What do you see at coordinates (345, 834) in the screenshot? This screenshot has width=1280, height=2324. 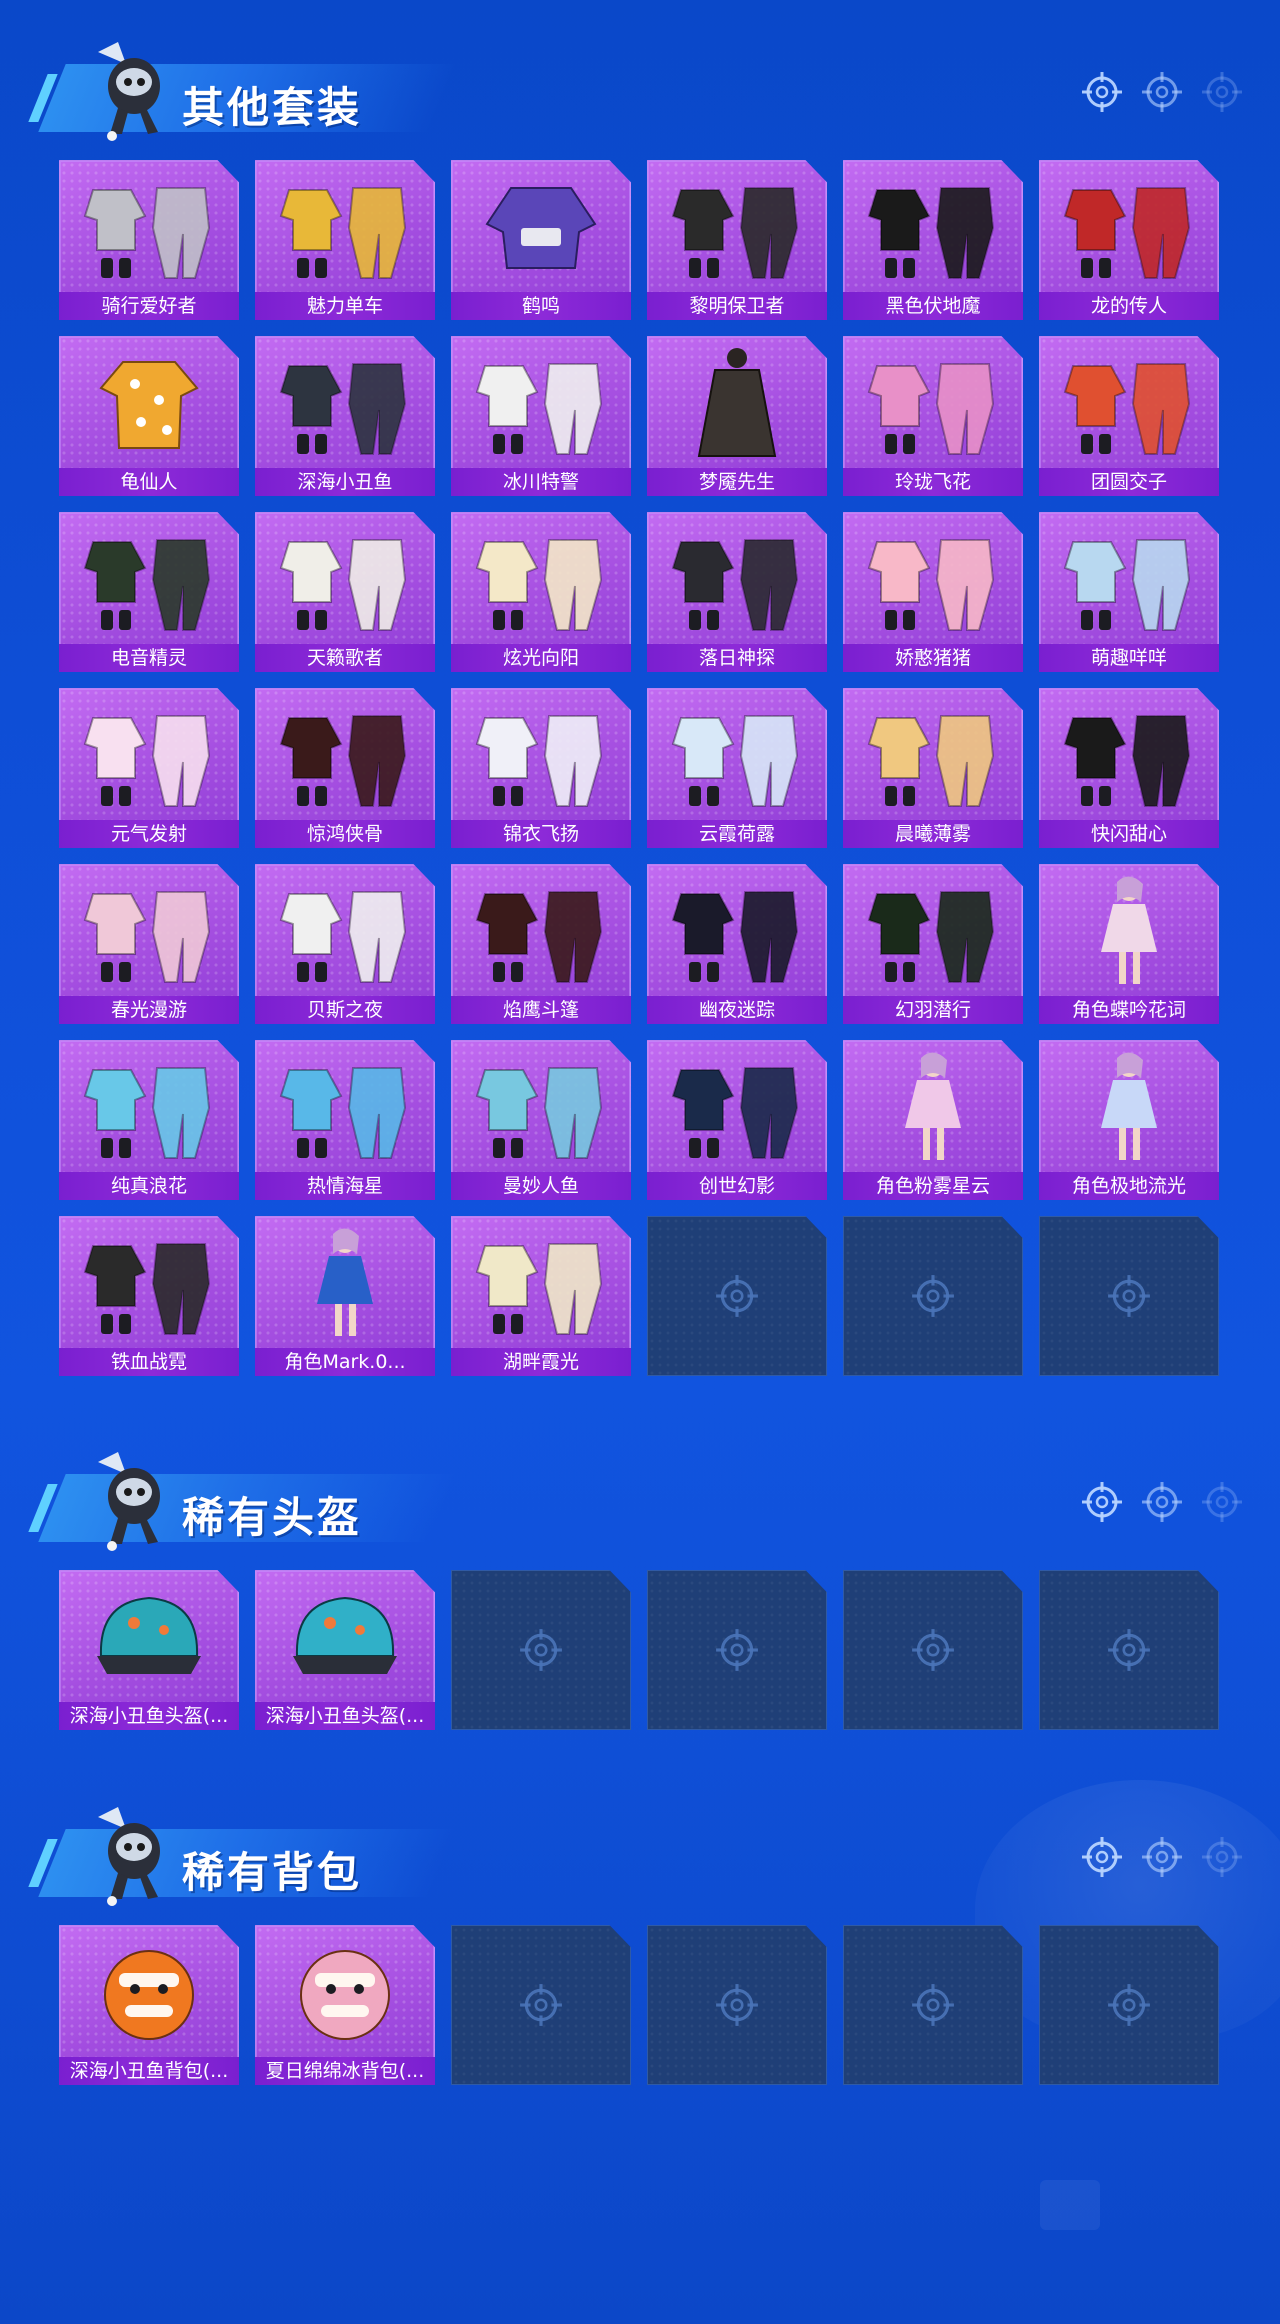 I see `item-label: 惊鸿侠骨` at bounding box center [345, 834].